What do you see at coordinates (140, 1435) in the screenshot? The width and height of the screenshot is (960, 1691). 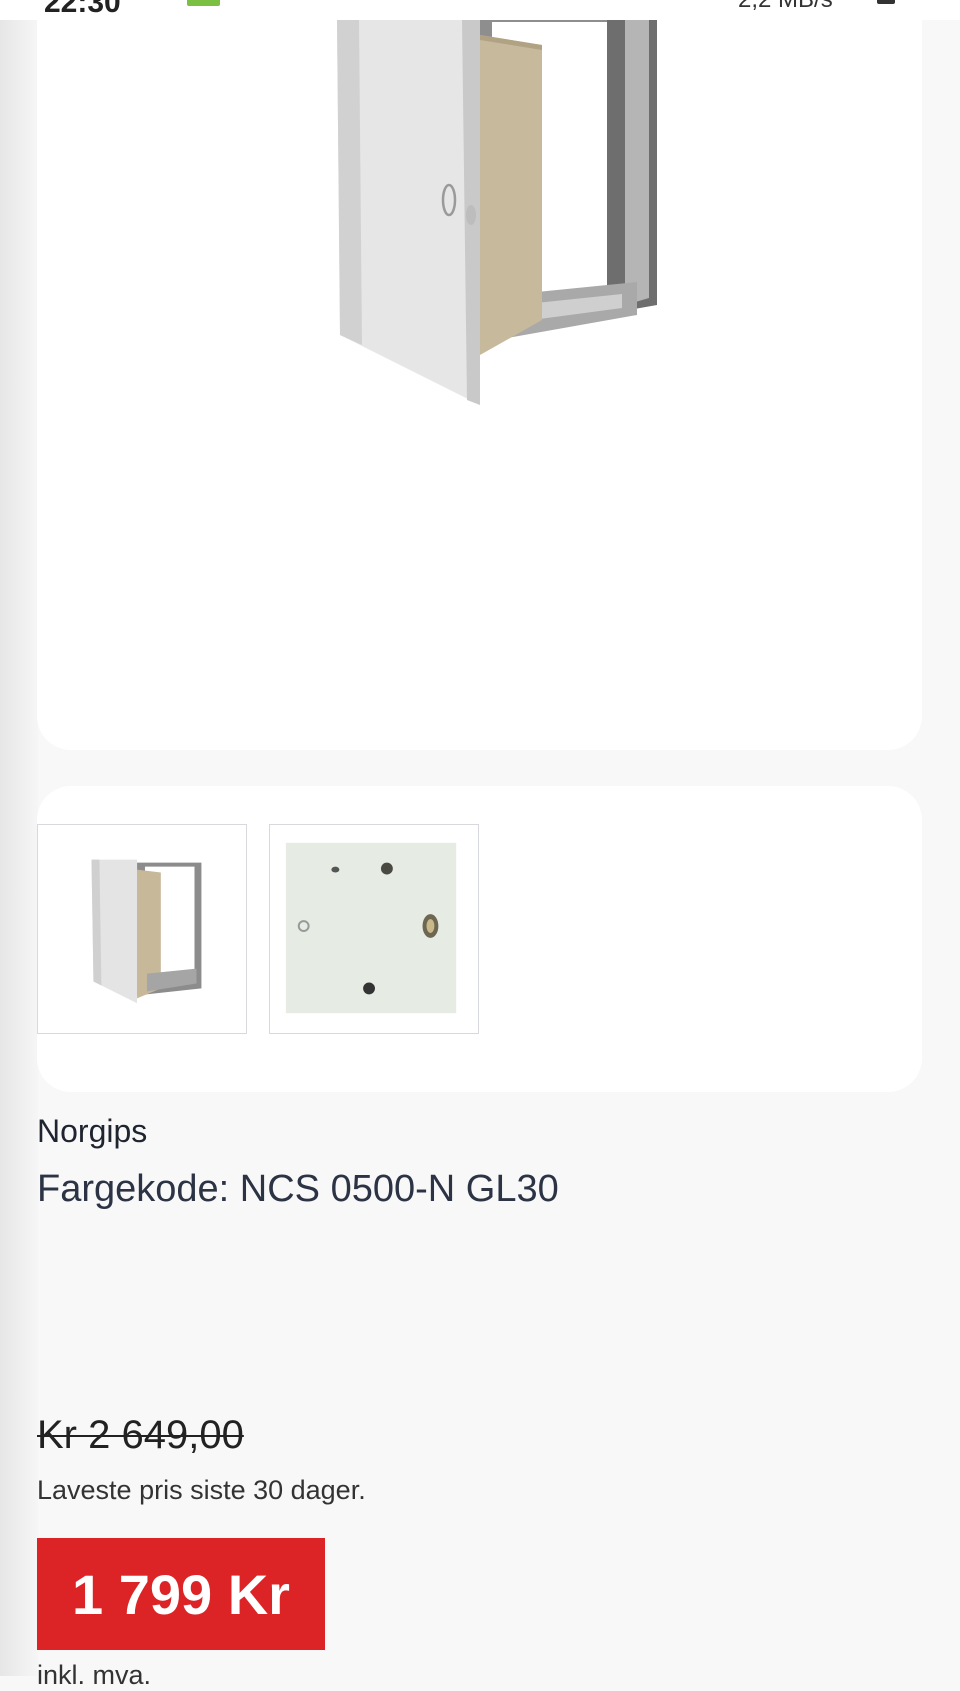 I see `old-price: Kr 2 649,00` at bounding box center [140, 1435].